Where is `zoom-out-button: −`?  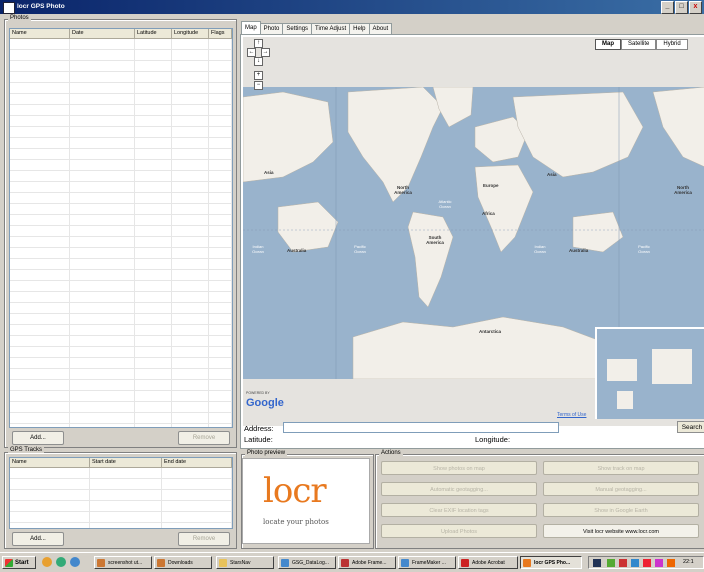
zoom-out-button: − is located at coordinates (258, 85).